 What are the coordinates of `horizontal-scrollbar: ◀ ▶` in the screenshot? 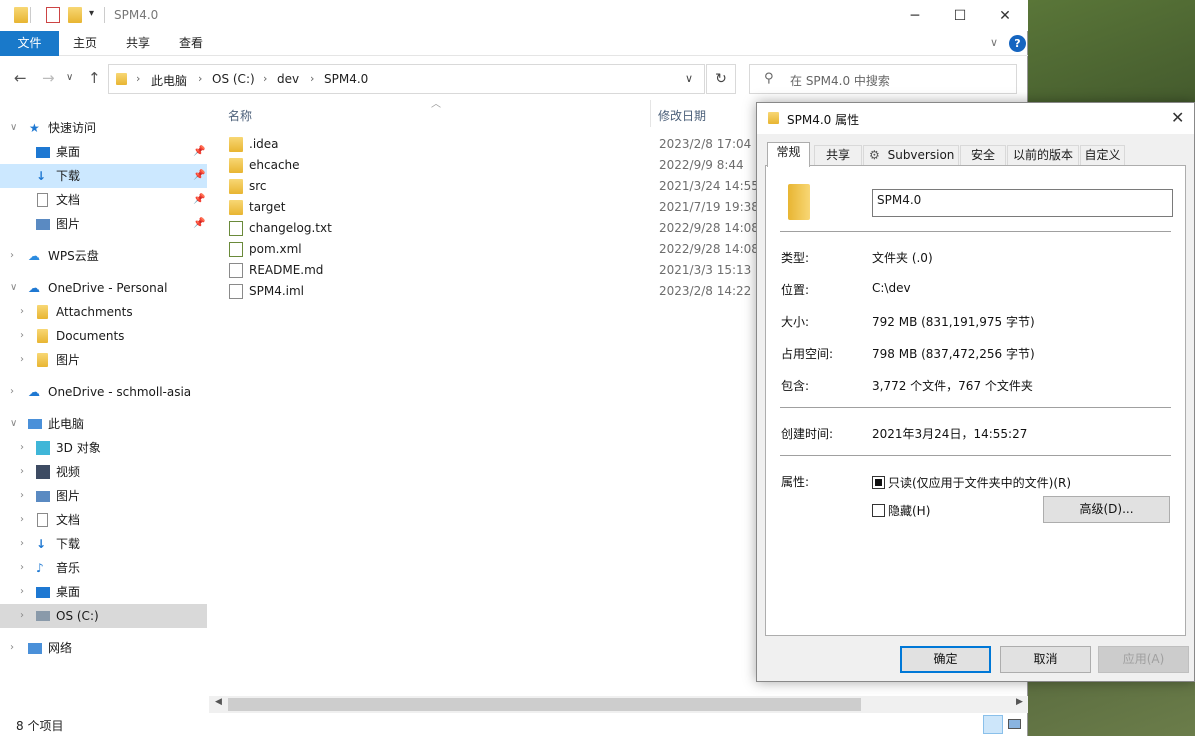 It's located at (618, 704).